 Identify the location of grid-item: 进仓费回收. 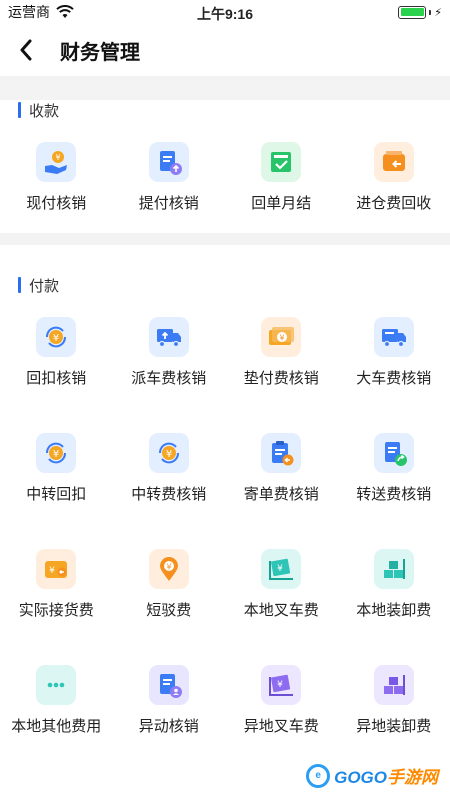
(394, 177).